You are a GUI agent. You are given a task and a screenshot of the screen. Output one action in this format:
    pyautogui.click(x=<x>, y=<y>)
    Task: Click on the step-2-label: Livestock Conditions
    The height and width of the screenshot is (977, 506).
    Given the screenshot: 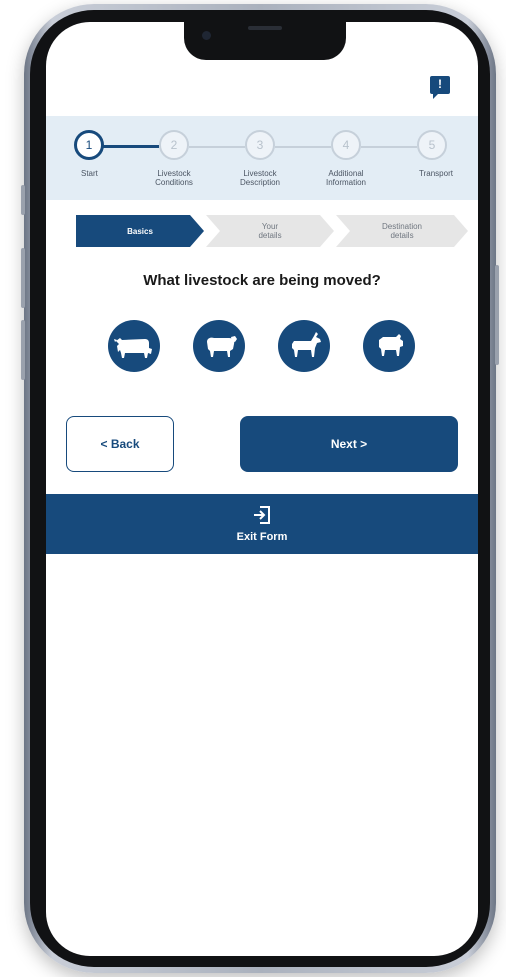 What is the action you would take?
    pyautogui.click(x=174, y=178)
    